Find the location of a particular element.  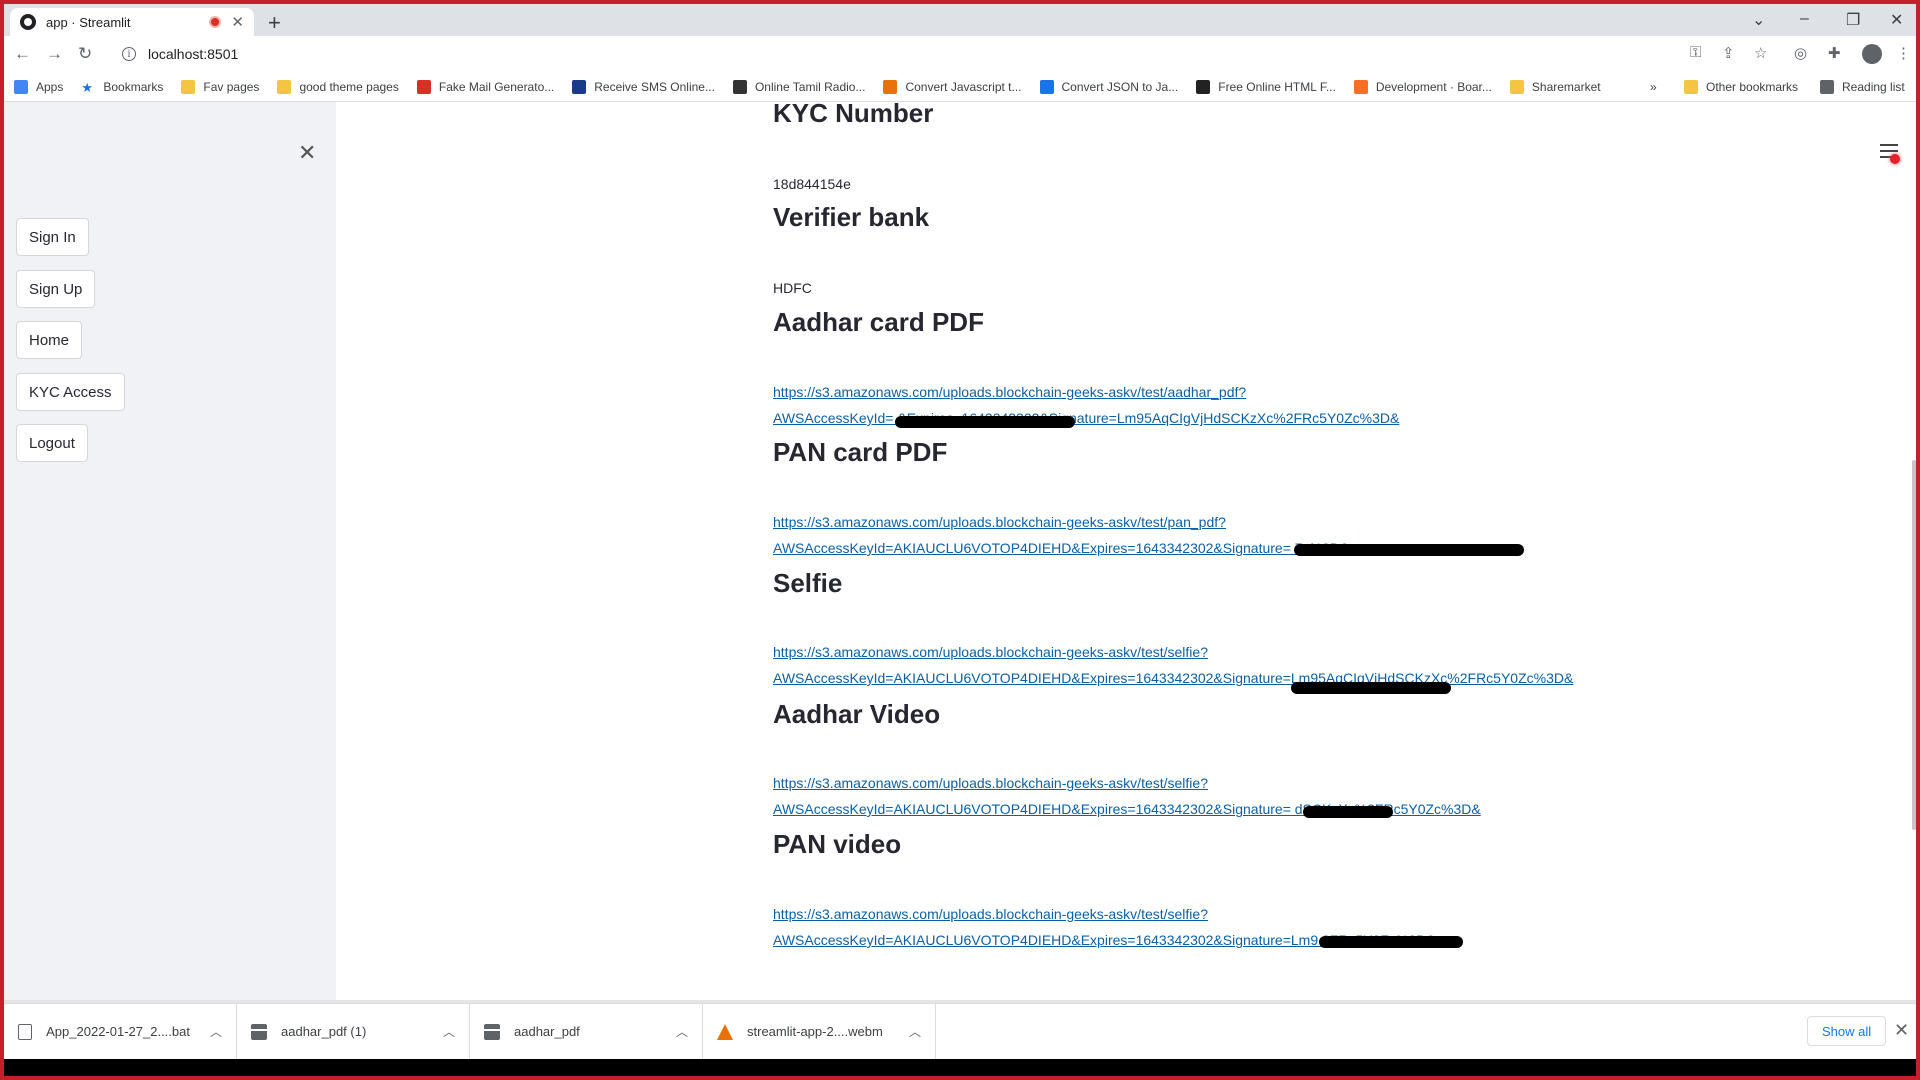

close-download-shelf-icon: ✕ is located at coordinates (1901, 1030).